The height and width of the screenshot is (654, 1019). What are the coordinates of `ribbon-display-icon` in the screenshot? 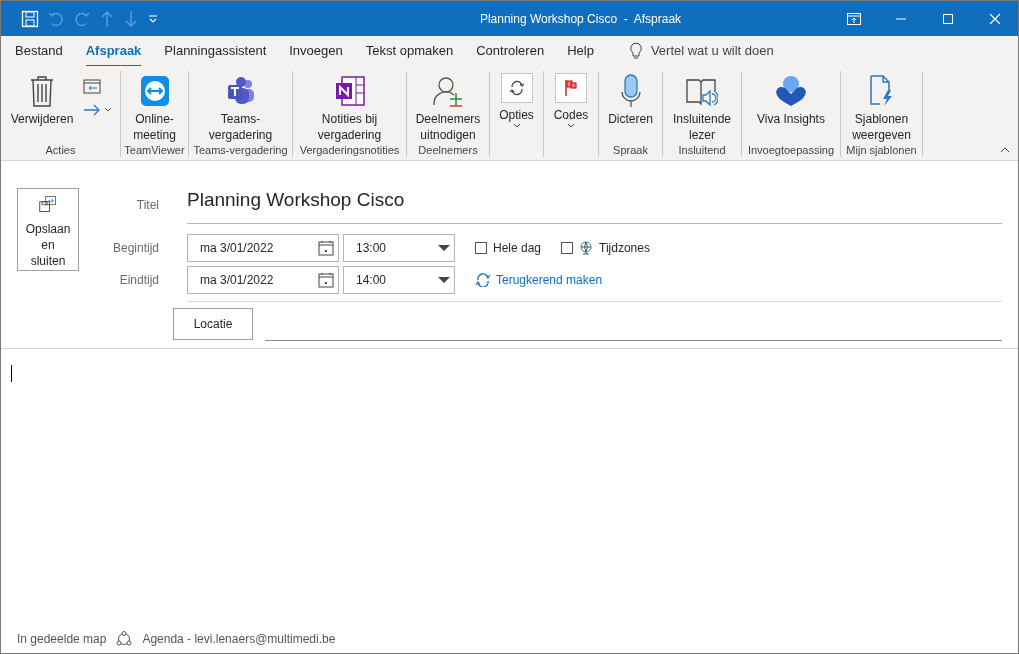 It's located at (853, 18).